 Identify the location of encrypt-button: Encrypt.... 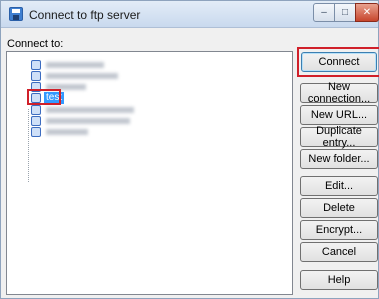
(339, 230).